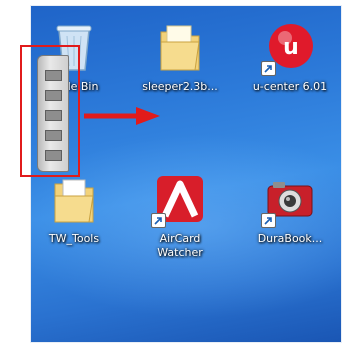  Describe the element at coordinates (178, 200) in the screenshot. I see `aircard-icon` at that location.